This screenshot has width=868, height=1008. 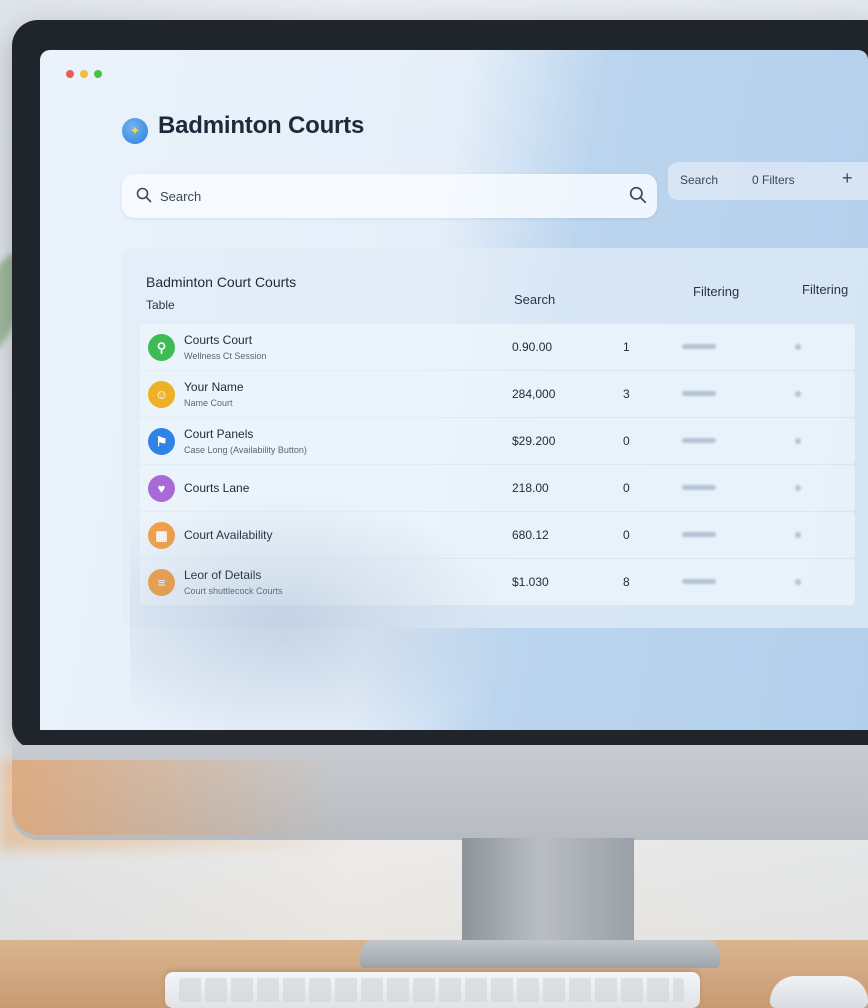 I want to click on row-value: 680.12, so click(x=530, y=535).